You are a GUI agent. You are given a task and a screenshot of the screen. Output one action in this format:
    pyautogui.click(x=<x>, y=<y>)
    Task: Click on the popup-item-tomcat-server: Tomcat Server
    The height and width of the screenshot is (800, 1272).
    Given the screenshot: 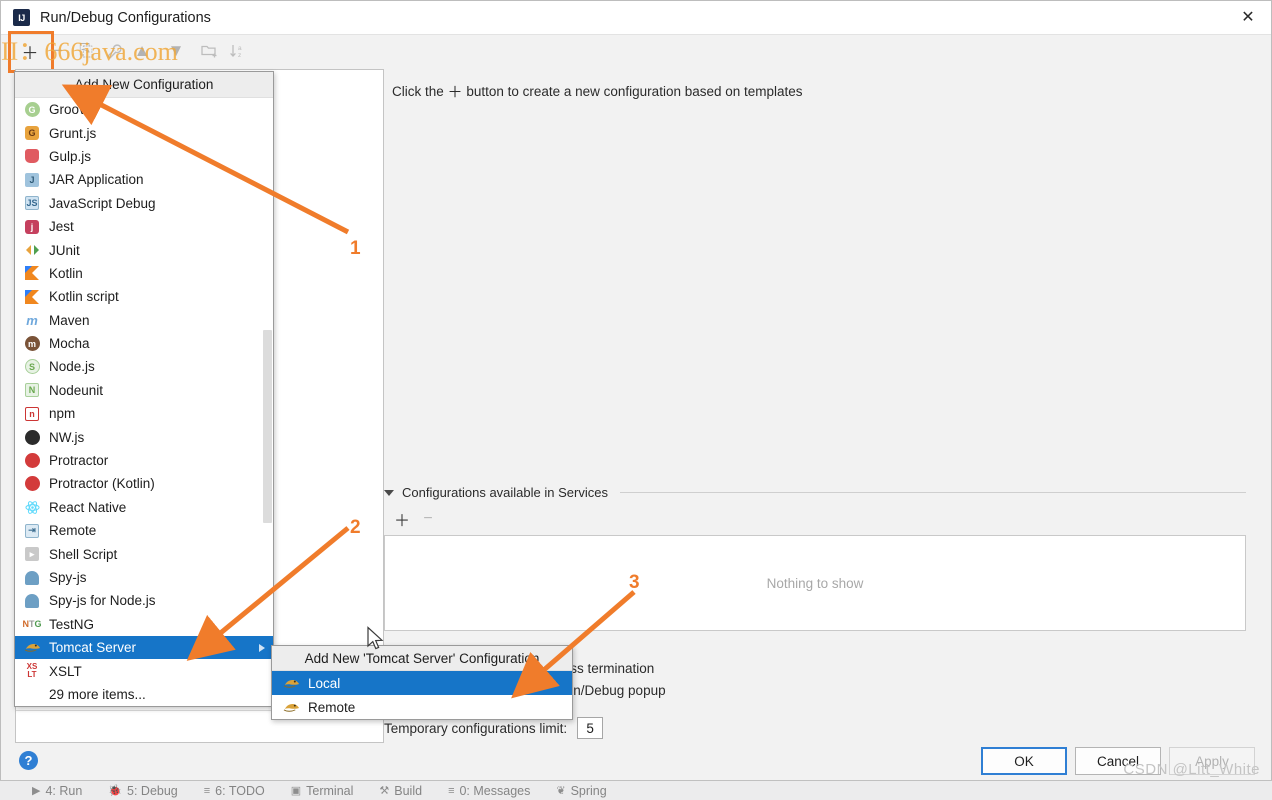 What is the action you would take?
    pyautogui.click(x=144, y=647)
    